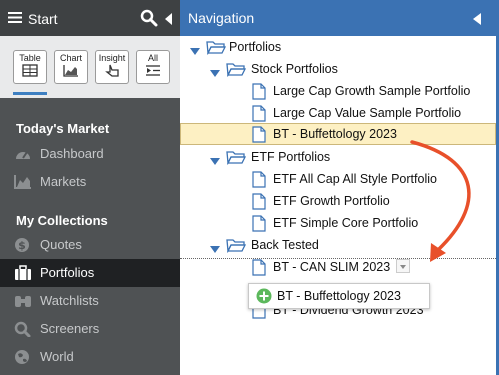  I want to click on list-icon, so click(153, 70).